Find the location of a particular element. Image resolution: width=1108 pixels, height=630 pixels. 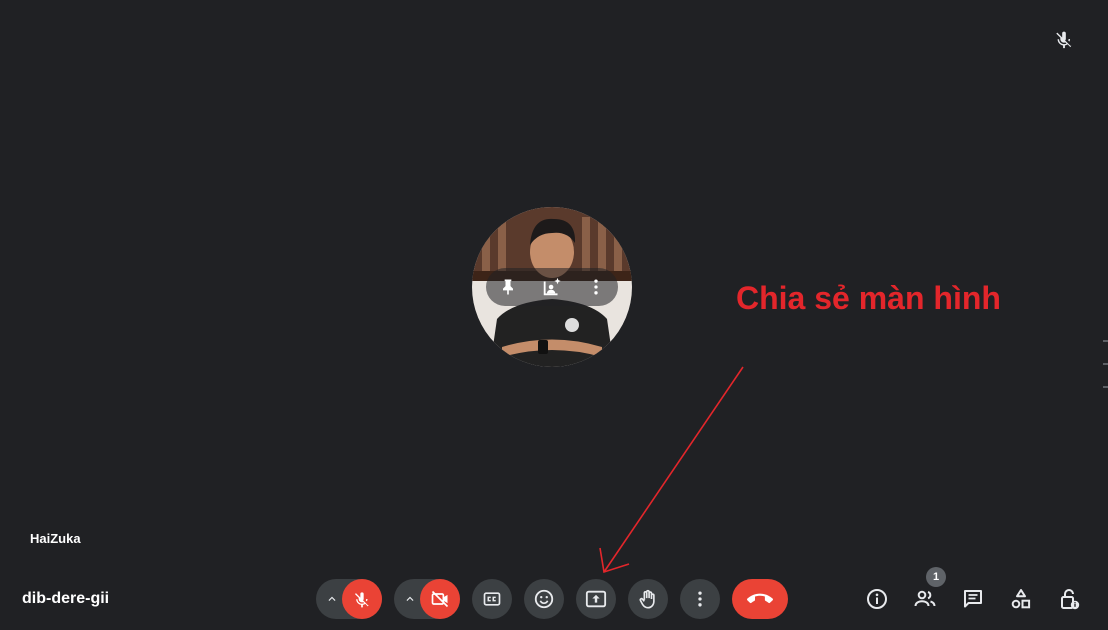

chat-button is located at coordinates (973, 599).